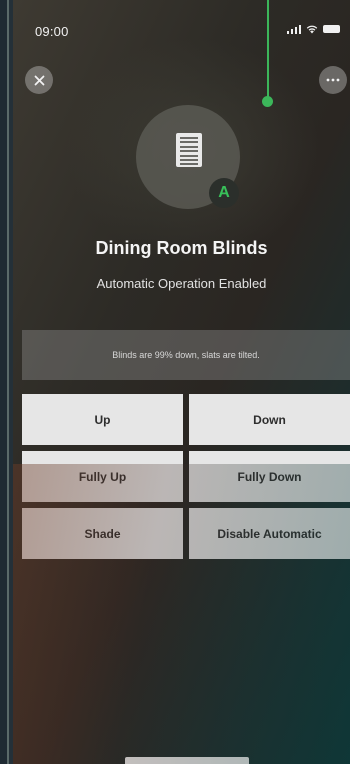 This screenshot has width=350, height=764. What do you see at coordinates (269, 476) in the screenshot?
I see `fully-down-button: Fully Down` at bounding box center [269, 476].